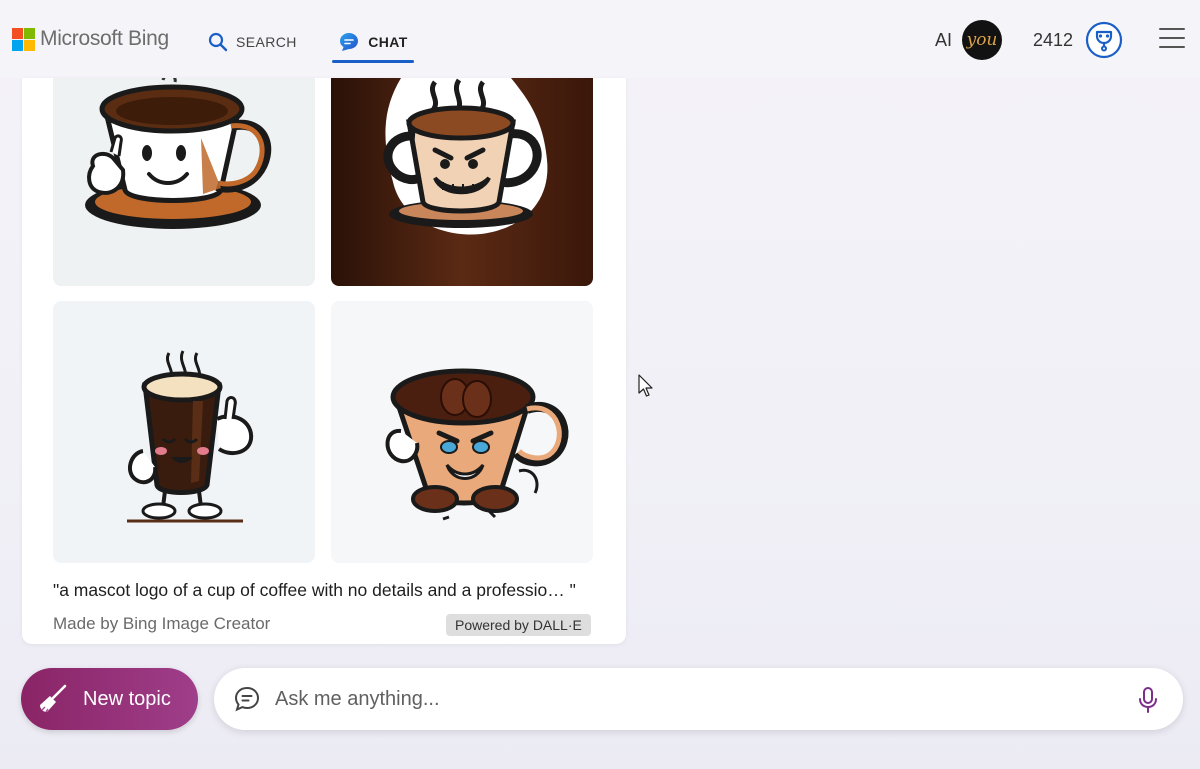 This screenshot has width=1200, height=769. What do you see at coordinates (646, 388) in the screenshot?
I see `mouse-cursor-icon` at bounding box center [646, 388].